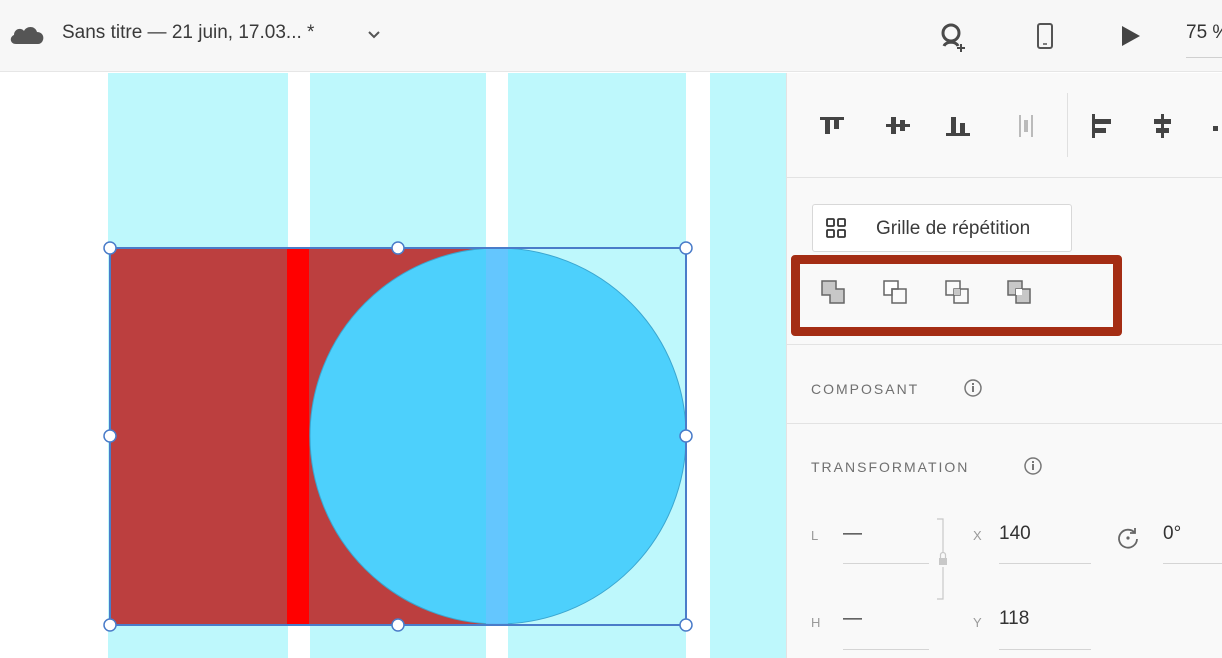 The image size is (1222, 658). I want to click on alignment-toolbar, so click(1004, 125).